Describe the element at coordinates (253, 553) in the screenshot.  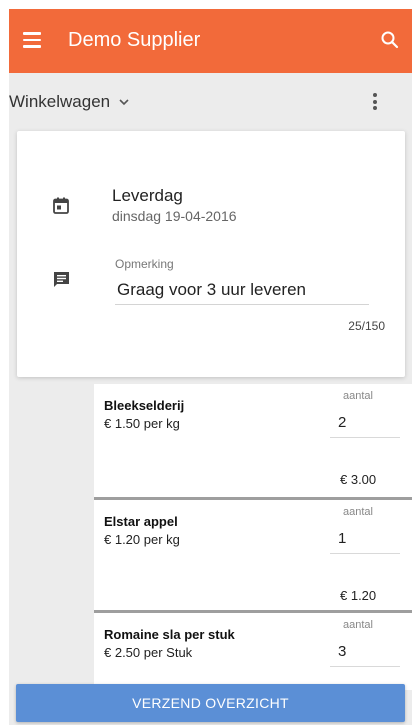
I see `product-row: Elstar appel € 1.20 per kg aantal € 1.20` at that location.